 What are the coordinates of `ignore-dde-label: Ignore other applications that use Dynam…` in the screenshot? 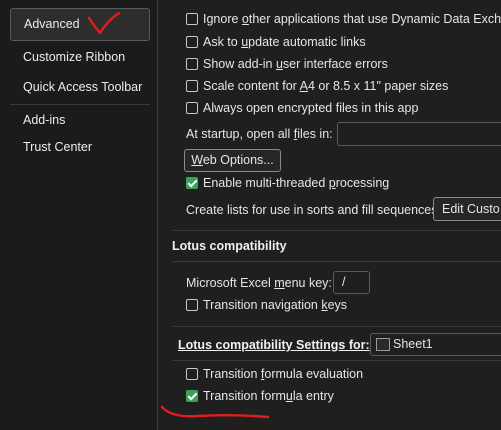 It's located at (352, 19).